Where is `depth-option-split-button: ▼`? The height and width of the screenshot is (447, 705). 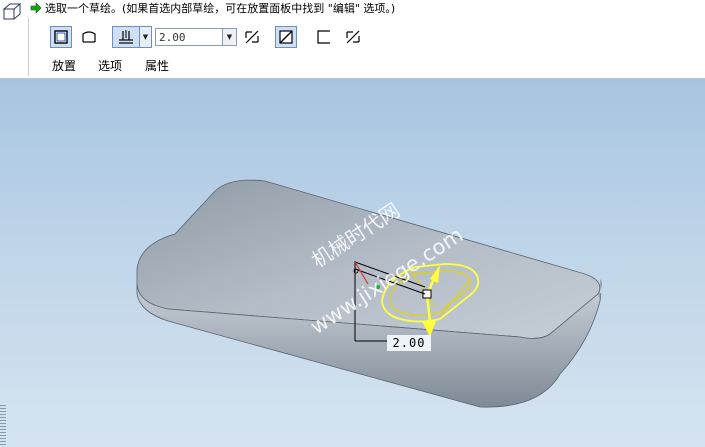
depth-option-split-button: ▼ is located at coordinates (132, 37).